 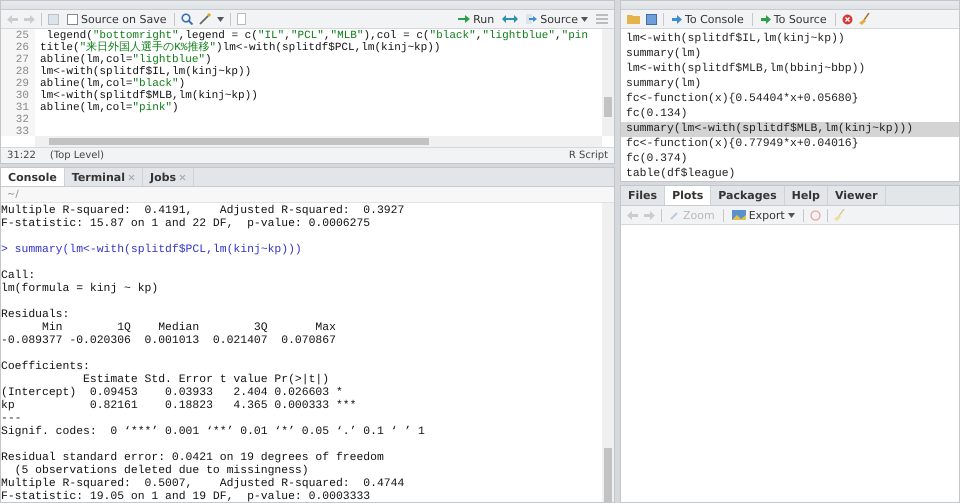 I want to click on console-output: Residual standard error: 0.0421 on 19 degrees of freedom, so click(x=192, y=458).